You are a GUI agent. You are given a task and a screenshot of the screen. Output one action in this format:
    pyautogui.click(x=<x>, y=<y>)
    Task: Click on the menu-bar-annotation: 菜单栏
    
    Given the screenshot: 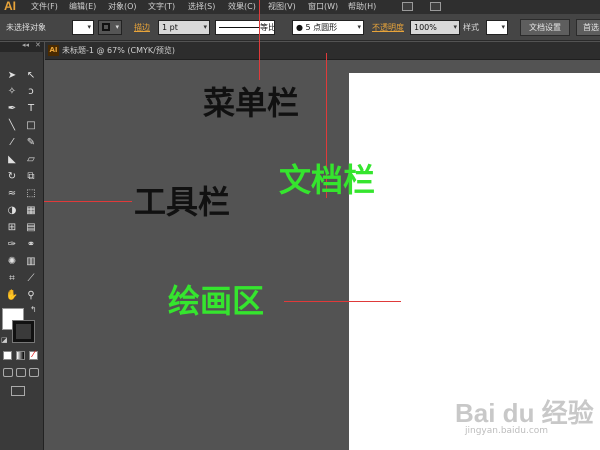 What is the action you would take?
    pyautogui.click(x=251, y=103)
    